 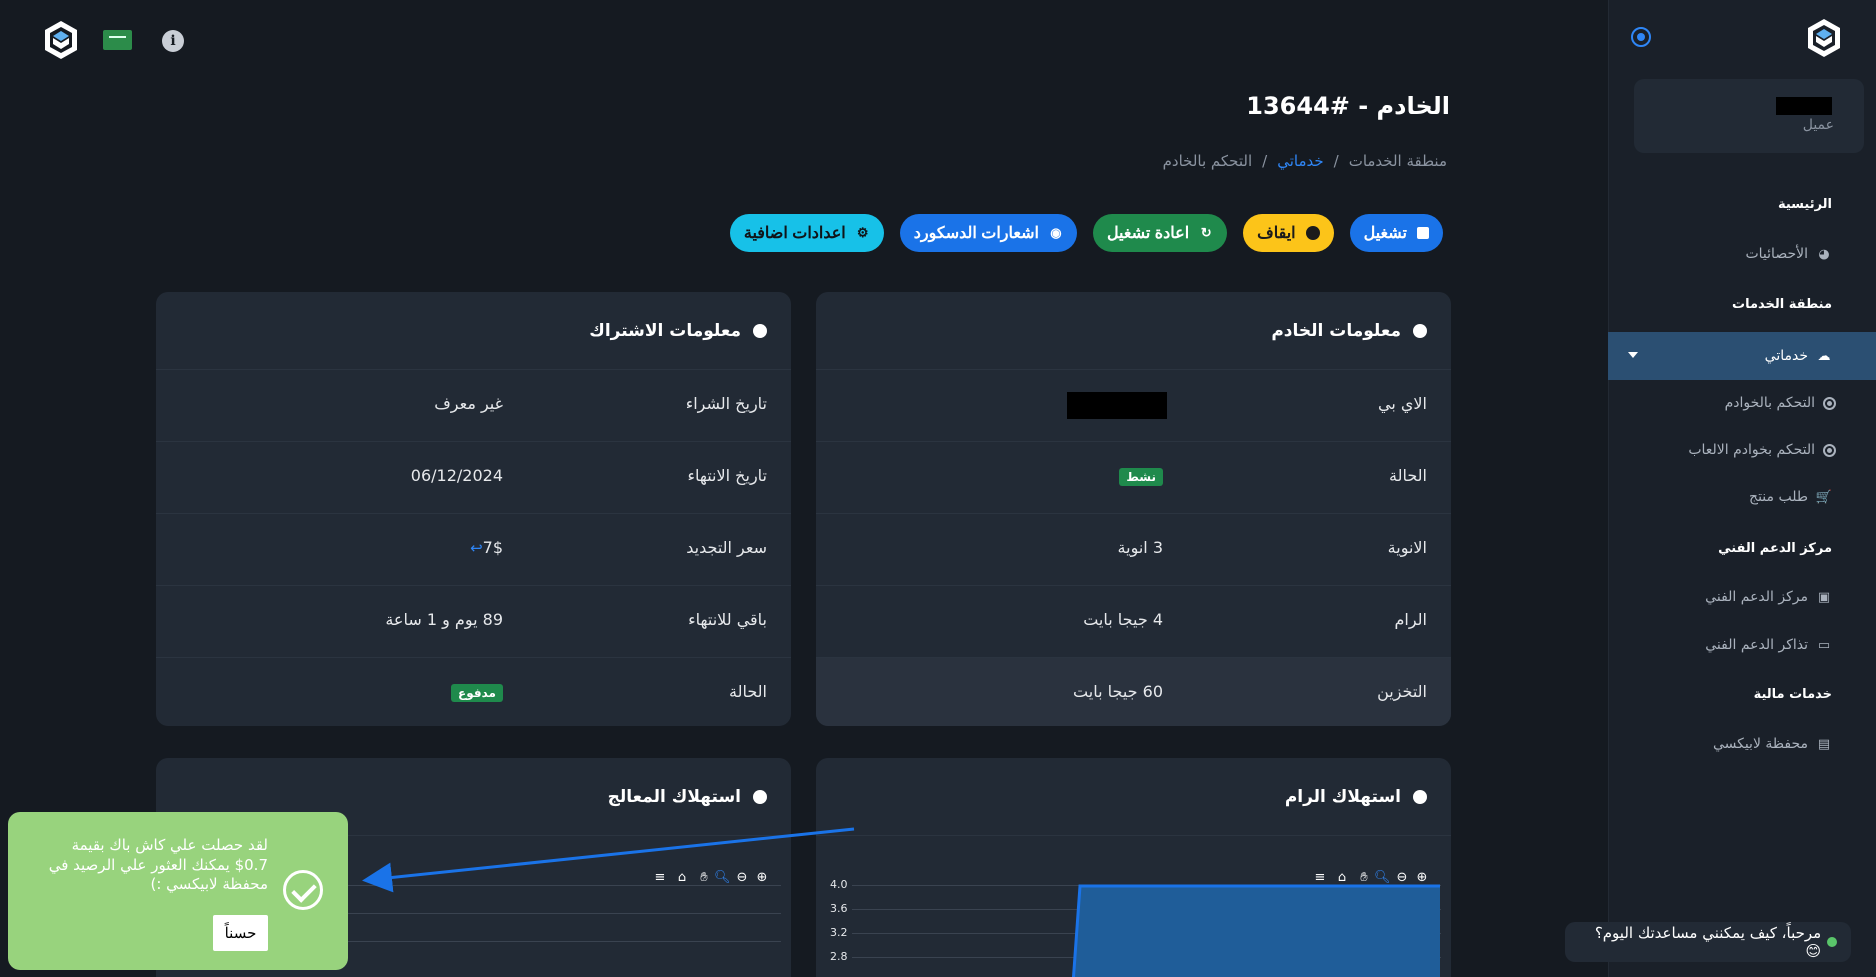 What do you see at coordinates (1348, 106) in the screenshot?
I see `page-title: الخادم - #13644` at bounding box center [1348, 106].